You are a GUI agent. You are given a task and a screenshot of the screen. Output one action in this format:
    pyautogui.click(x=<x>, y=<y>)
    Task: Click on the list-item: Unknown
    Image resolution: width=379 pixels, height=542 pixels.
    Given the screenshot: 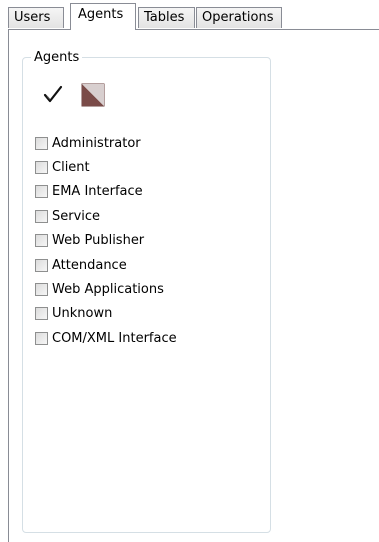 What is the action you would take?
    pyautogui.click(x=106, y=314)
    